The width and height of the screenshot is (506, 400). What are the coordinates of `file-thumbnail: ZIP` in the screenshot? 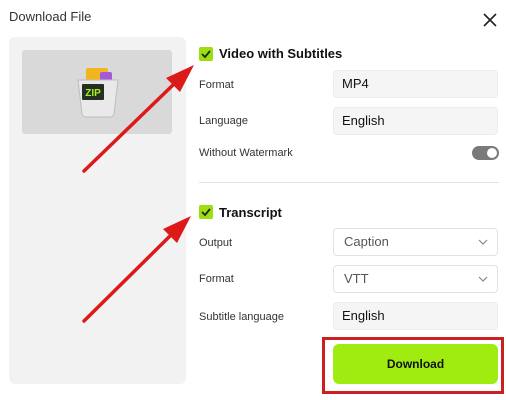 It's located at (97, 92).